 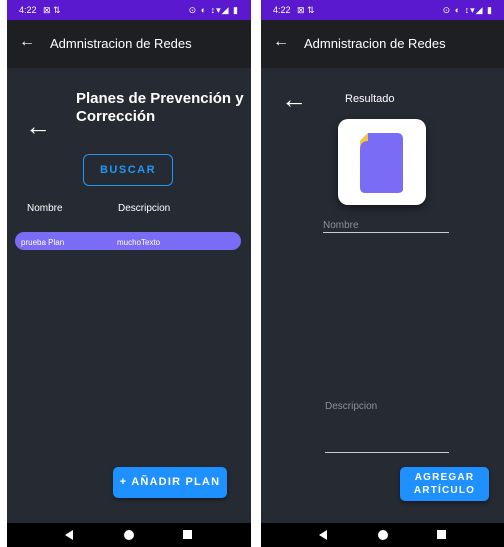 I want to click on description-field-placeholder: Descripcion, so click(x=351, y=406).